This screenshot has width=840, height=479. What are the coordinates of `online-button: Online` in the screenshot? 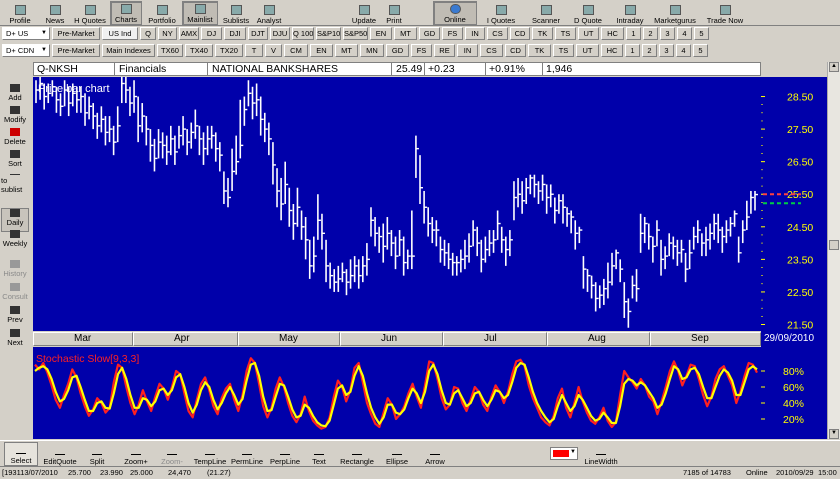 It's located at (455, 13).